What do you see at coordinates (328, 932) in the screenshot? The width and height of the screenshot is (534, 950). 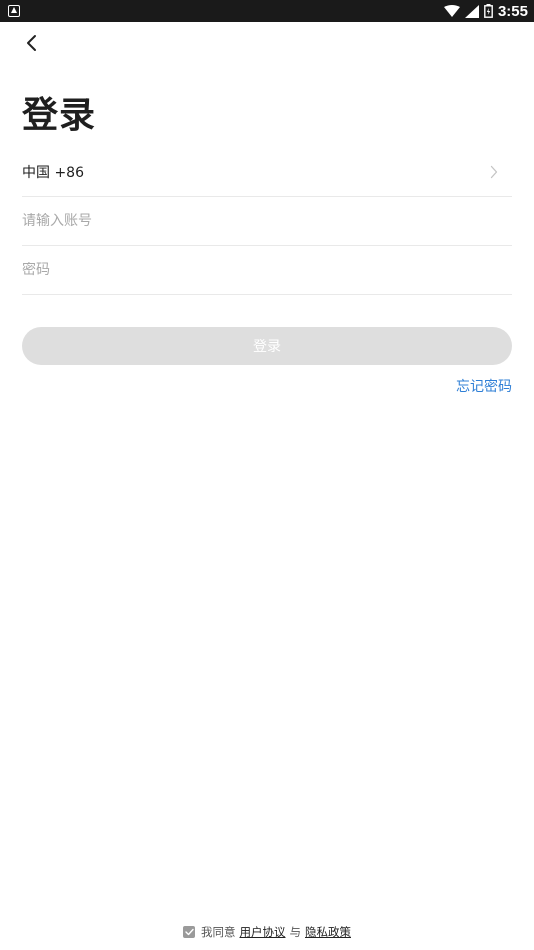 I see `privacy-policy-link: 隐私政策` at bounding box center [328, 932].